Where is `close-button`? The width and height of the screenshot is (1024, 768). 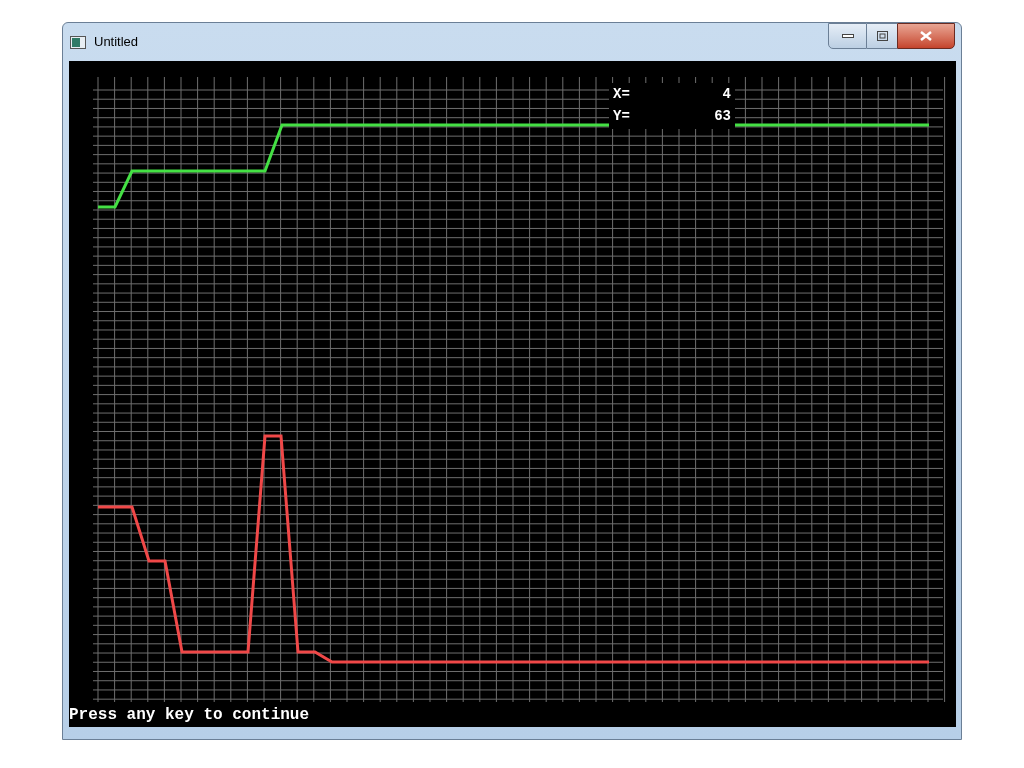
close-button is located at coordinates (926, 36).